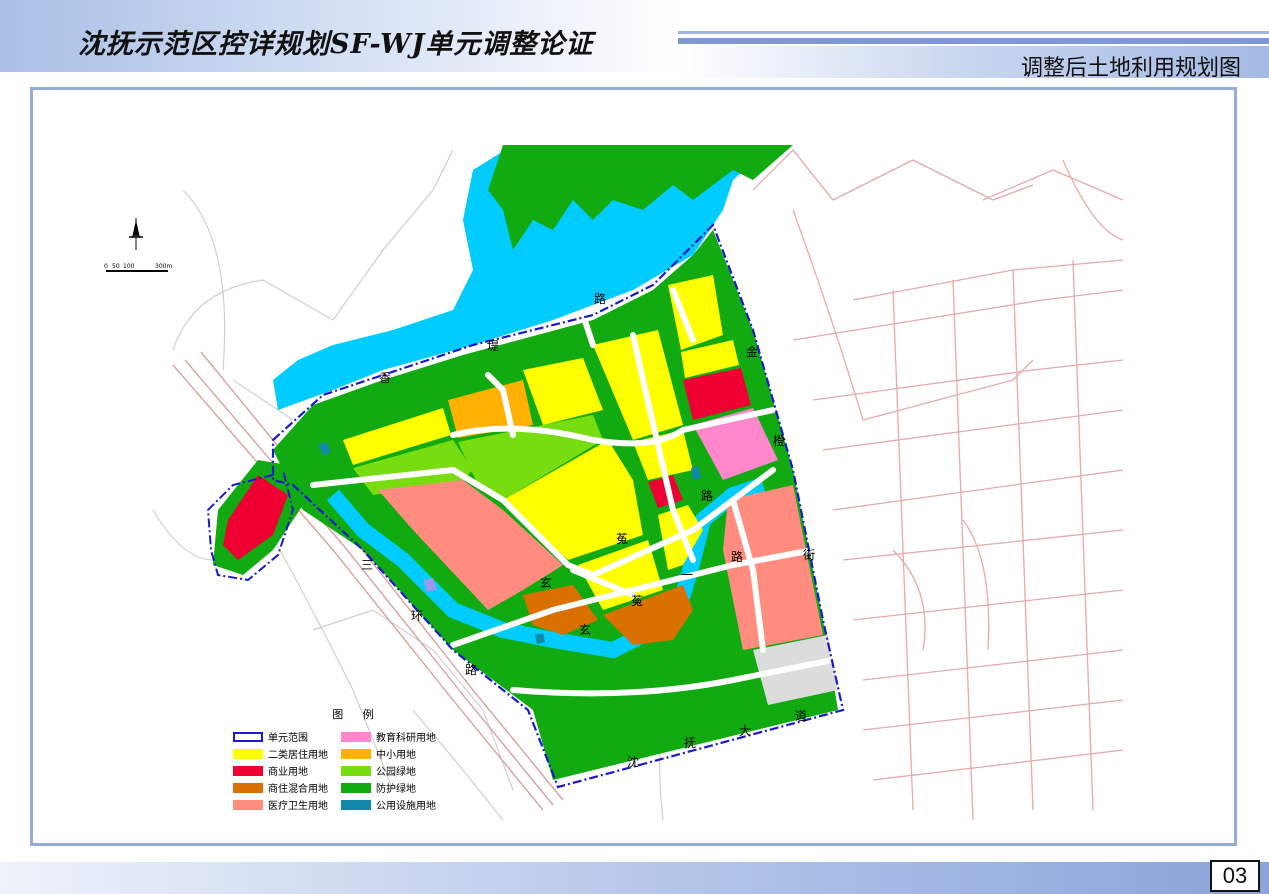 The height and width of the screenshot is (894, 1269). Describe the element at coordinates (973, 41) in the screenshot. I see `header-rule-thick` at that location.